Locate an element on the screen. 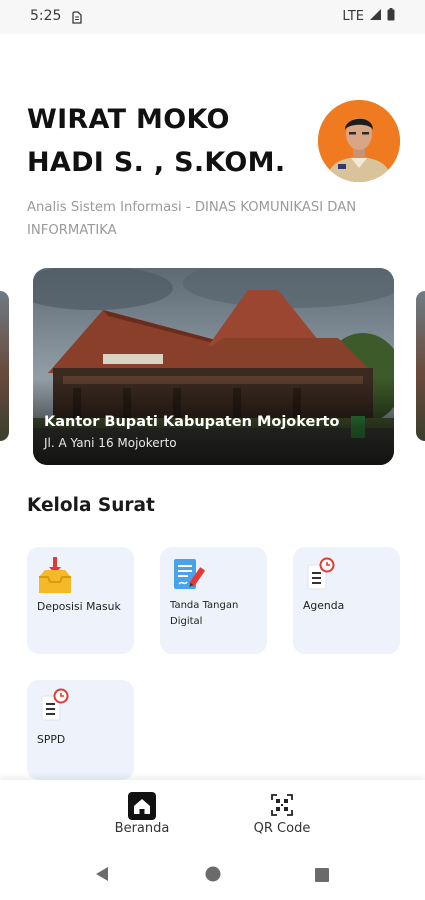 The height and width of the screenshot is (900, 425). recents-square-icon is located at coordinates (322, 876).